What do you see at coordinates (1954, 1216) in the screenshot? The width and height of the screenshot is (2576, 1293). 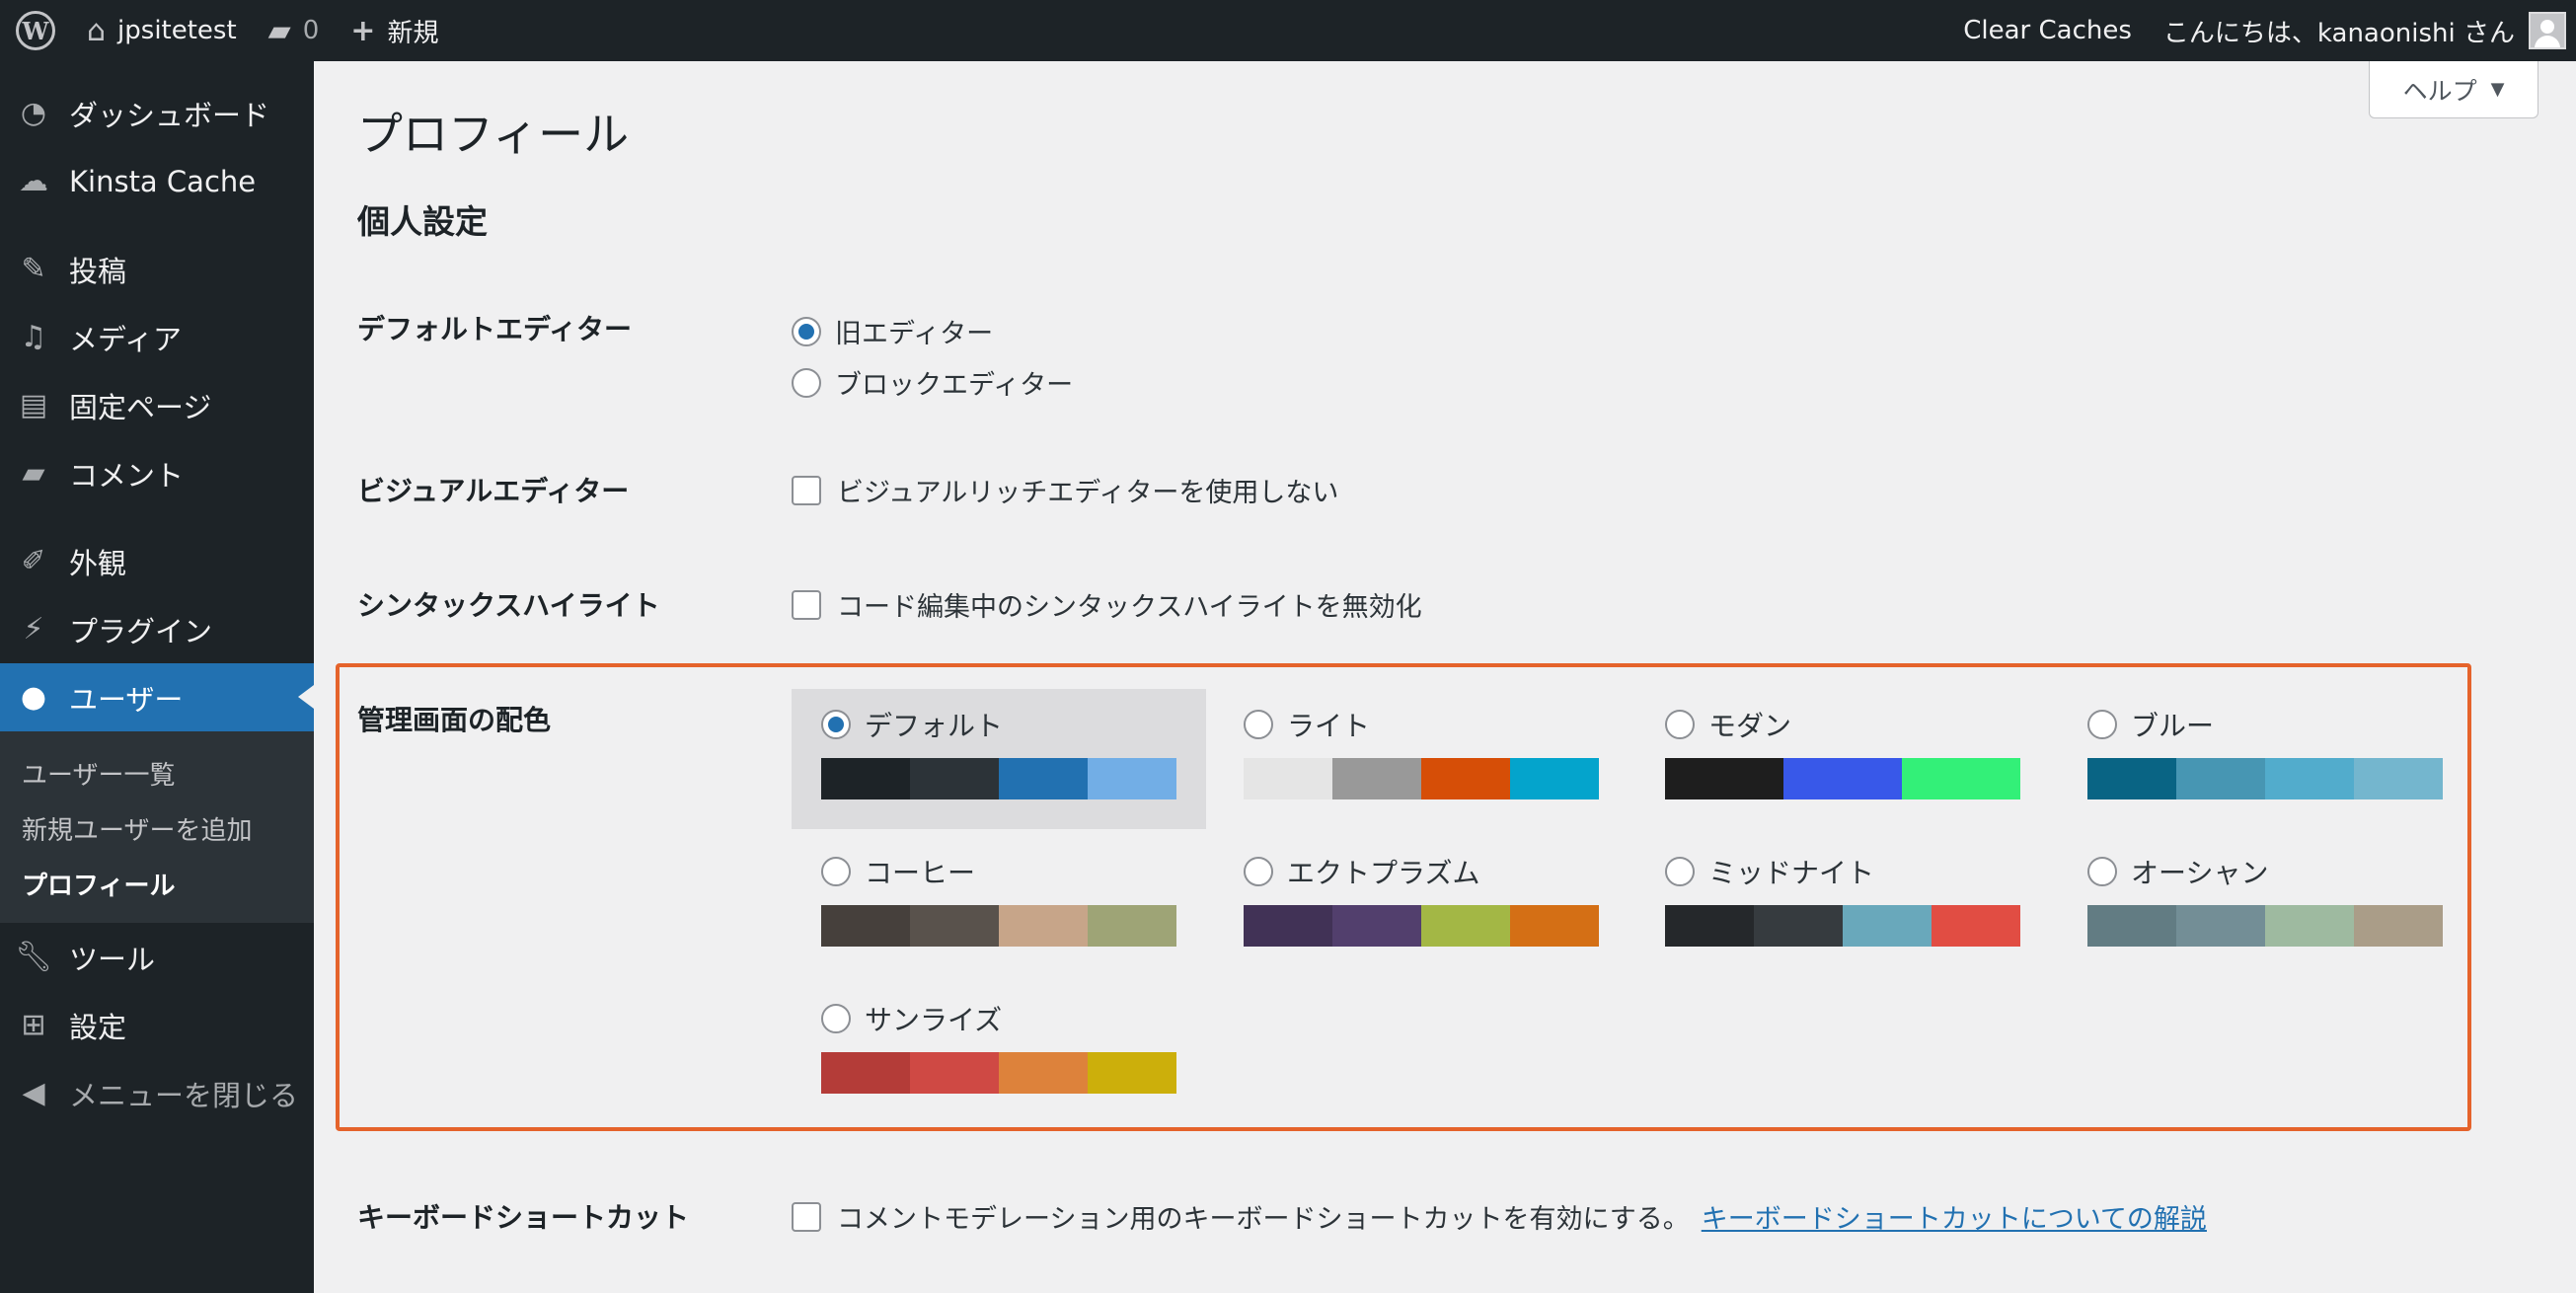 I see `keyboard-shortcuts-help-link: キーボードショートカットについての解説` at bounding box center [1954, 1216].